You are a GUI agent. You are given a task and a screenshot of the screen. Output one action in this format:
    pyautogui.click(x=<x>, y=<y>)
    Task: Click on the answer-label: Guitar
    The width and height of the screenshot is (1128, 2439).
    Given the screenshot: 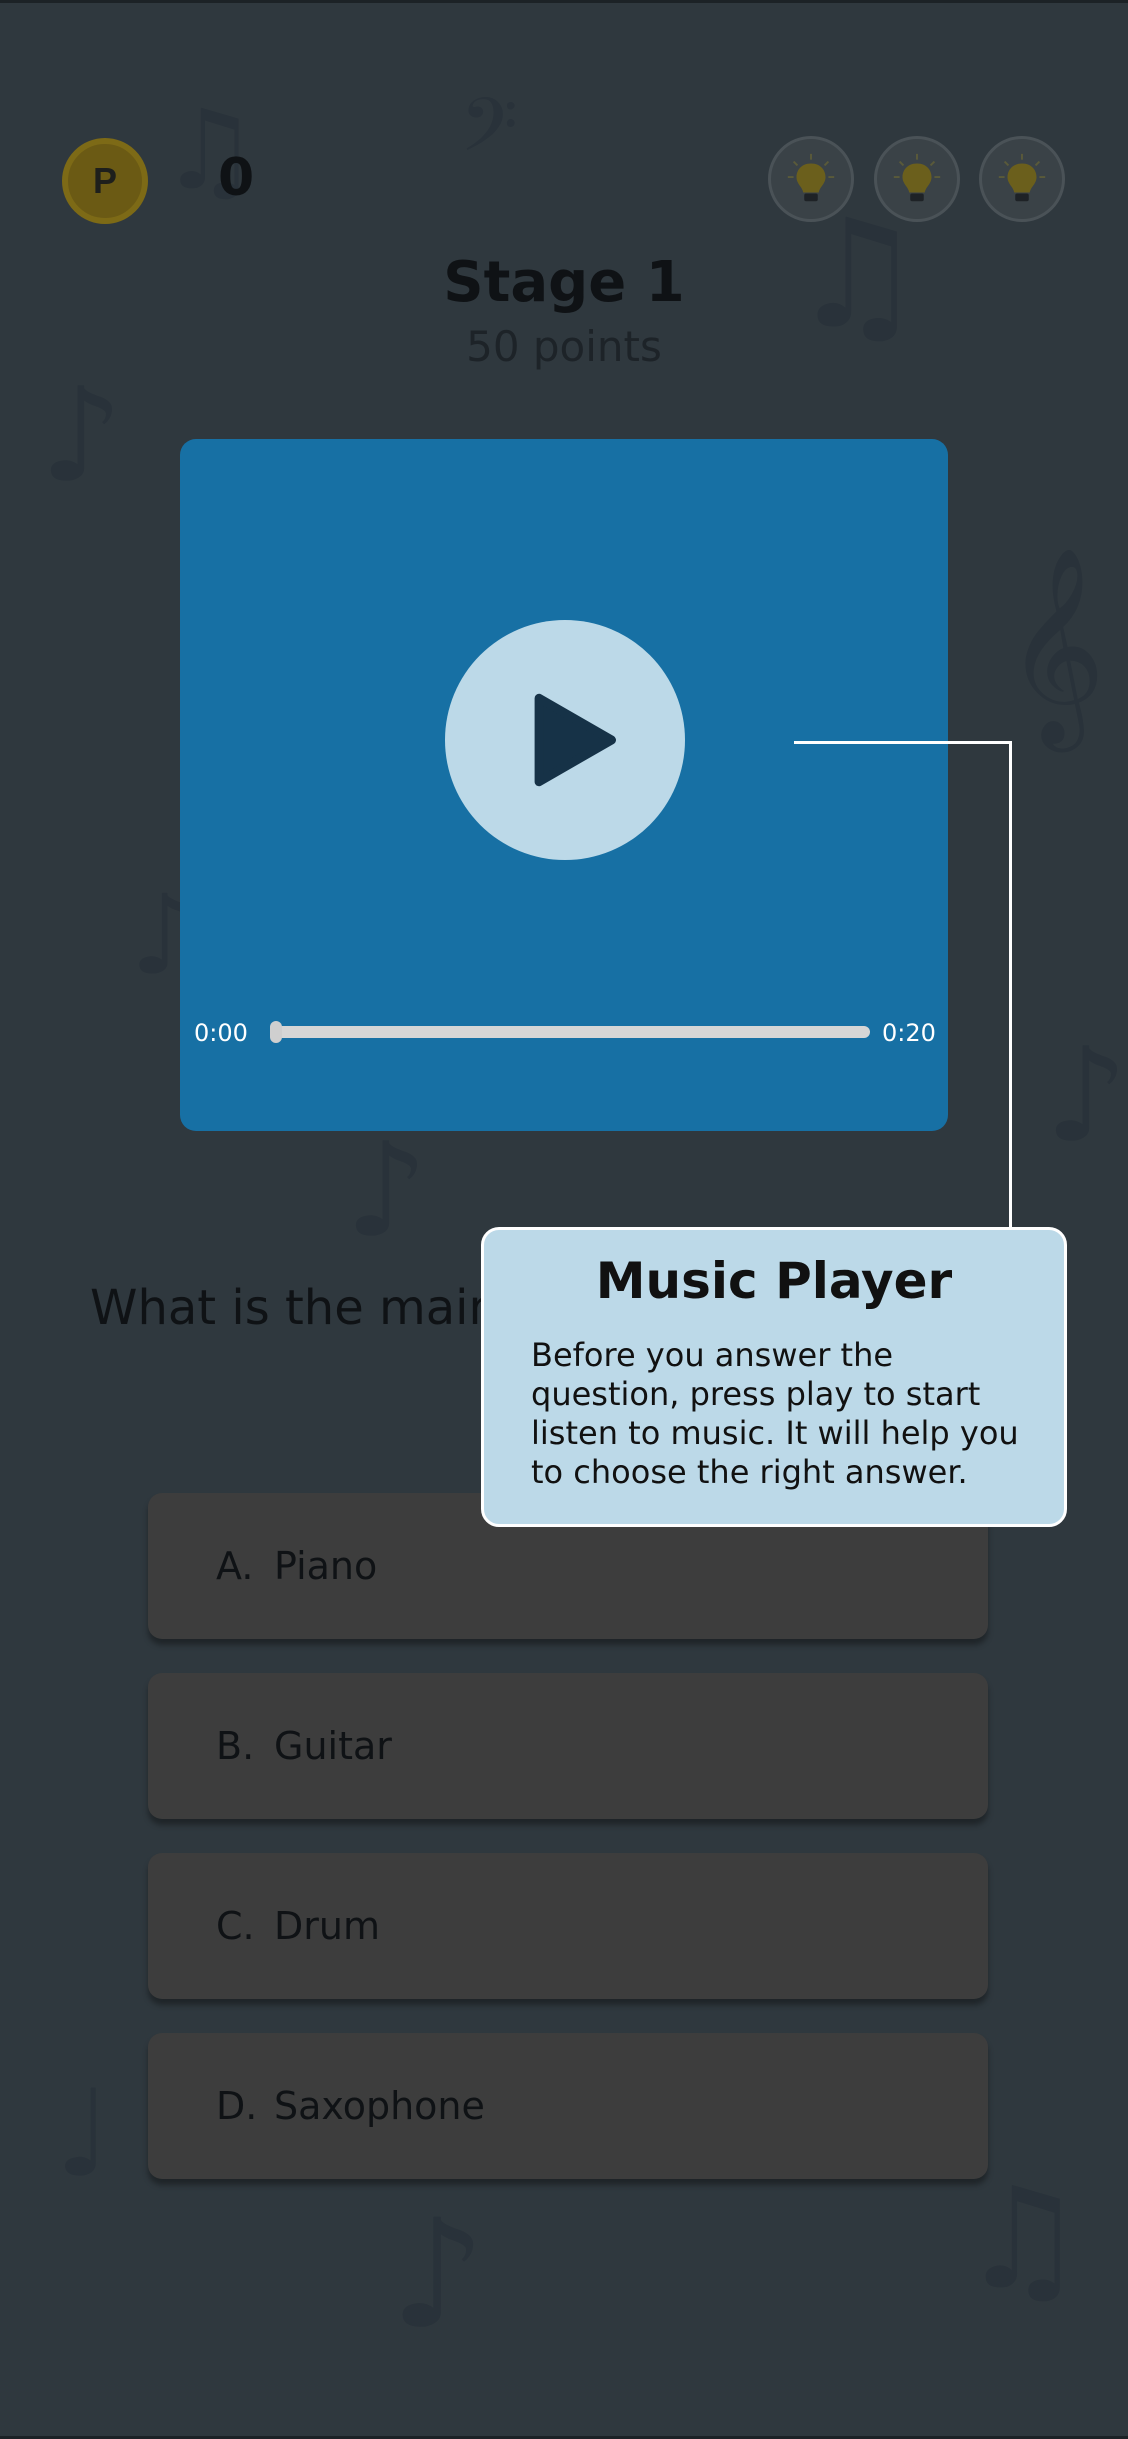 What is the action you would take?
    pyautogui.click(x=333, y=1746)
    